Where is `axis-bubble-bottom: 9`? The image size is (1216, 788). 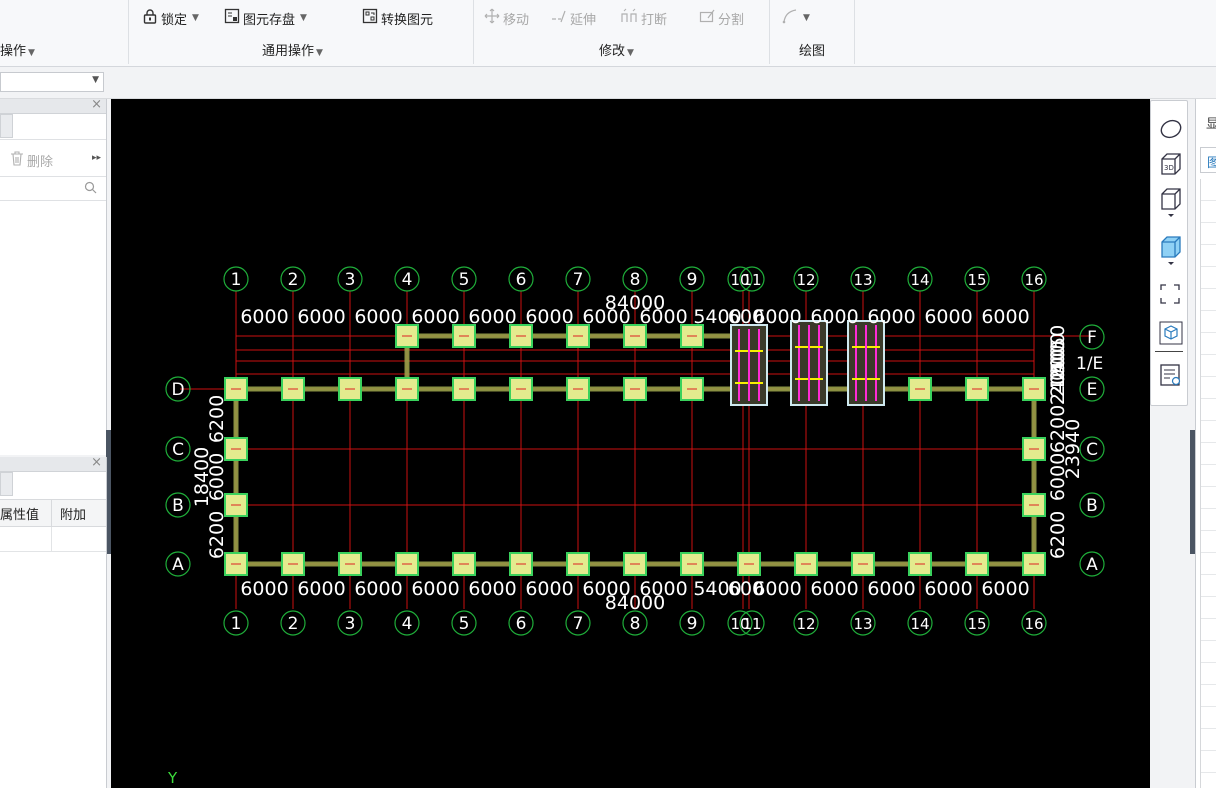 axis-bubble-bottom: 9 is located at coordinates (692, 624).